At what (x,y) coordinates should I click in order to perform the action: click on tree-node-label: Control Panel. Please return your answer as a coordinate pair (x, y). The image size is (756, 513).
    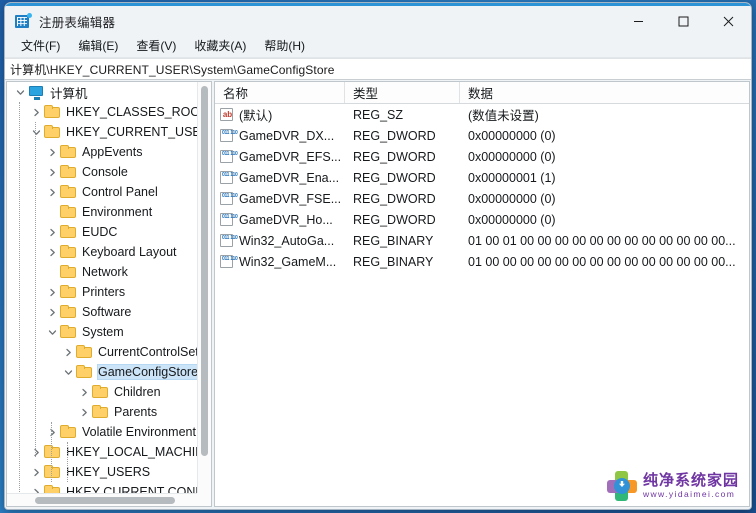
    Looking at the image, I should click on (120, 192).